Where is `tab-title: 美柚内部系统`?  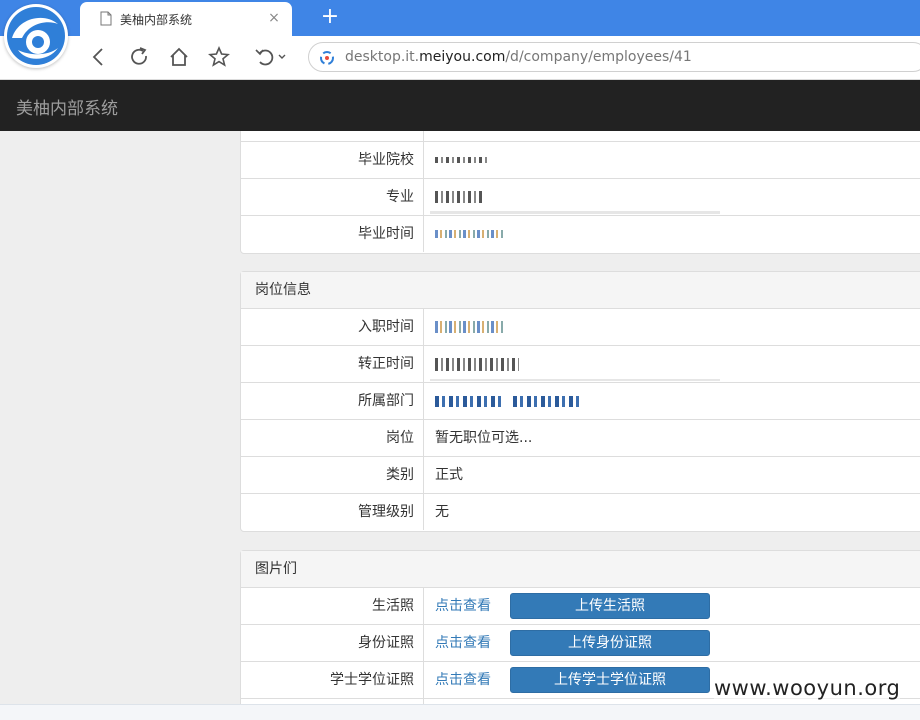 tab-title: 美柚内部系统 is located at coordinates (156, 20).